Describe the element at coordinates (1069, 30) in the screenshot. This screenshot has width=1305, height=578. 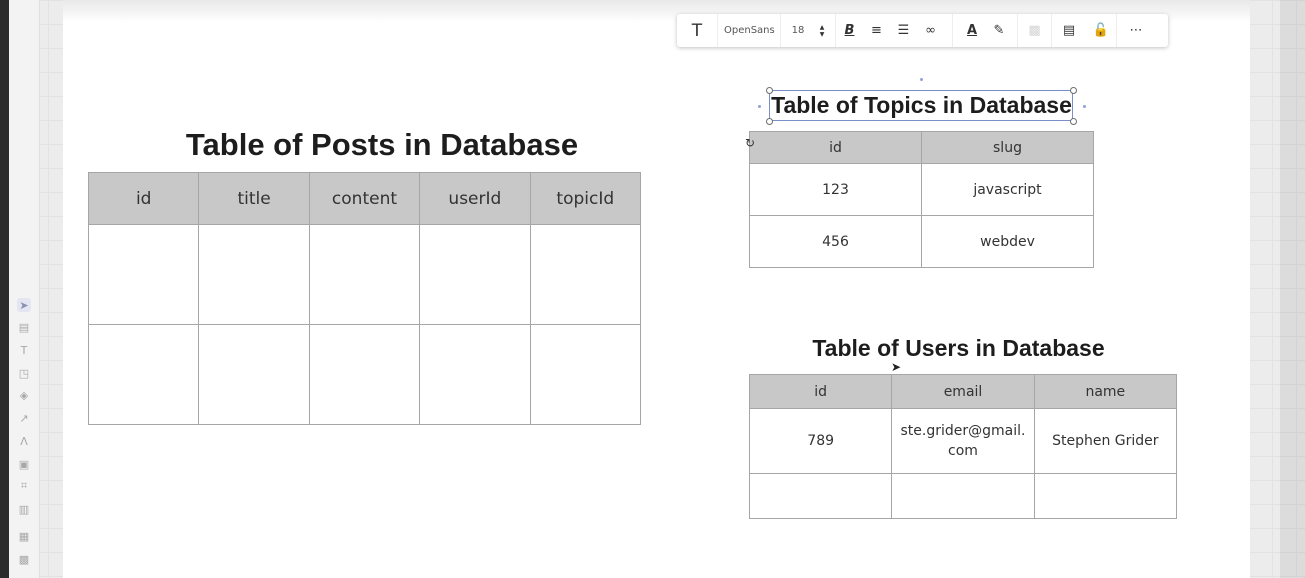
I see `comment-icon: ▤` at that location.